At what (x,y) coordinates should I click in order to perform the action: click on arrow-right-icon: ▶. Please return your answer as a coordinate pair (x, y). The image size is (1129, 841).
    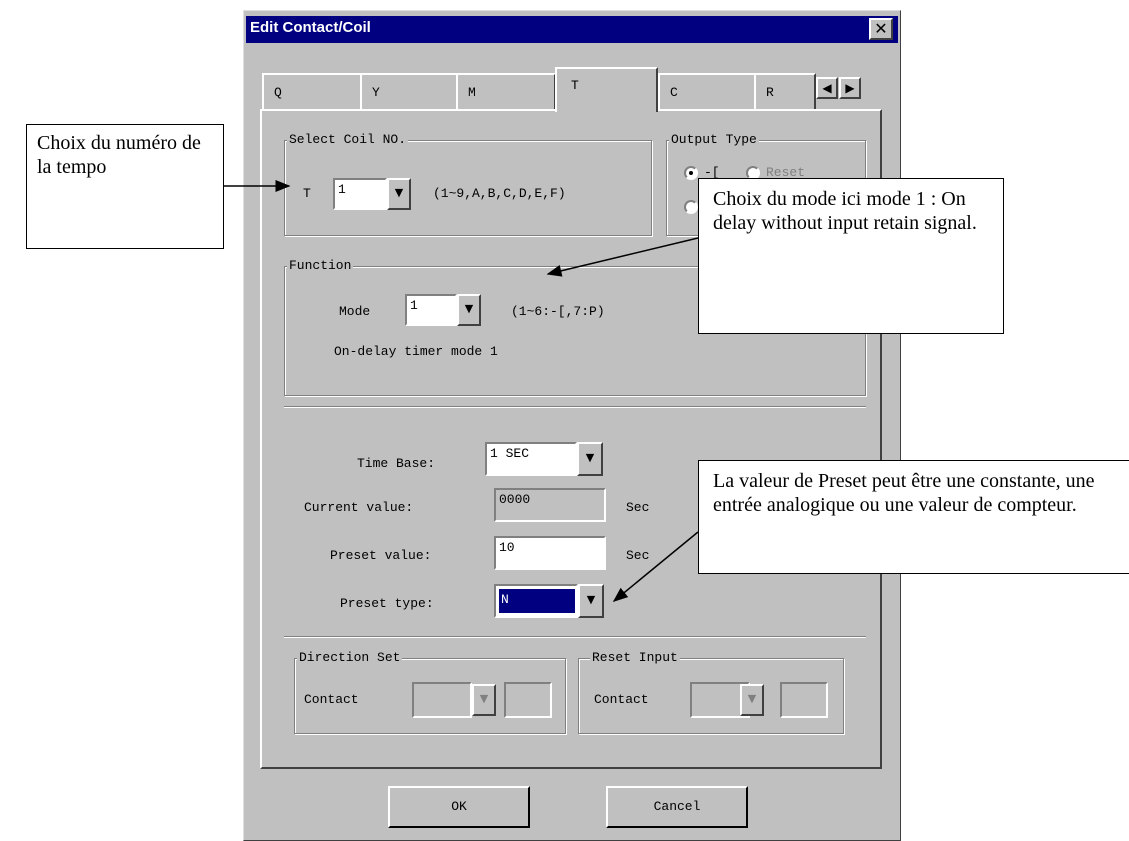
    Looking at the image, I should click on (850, 88).